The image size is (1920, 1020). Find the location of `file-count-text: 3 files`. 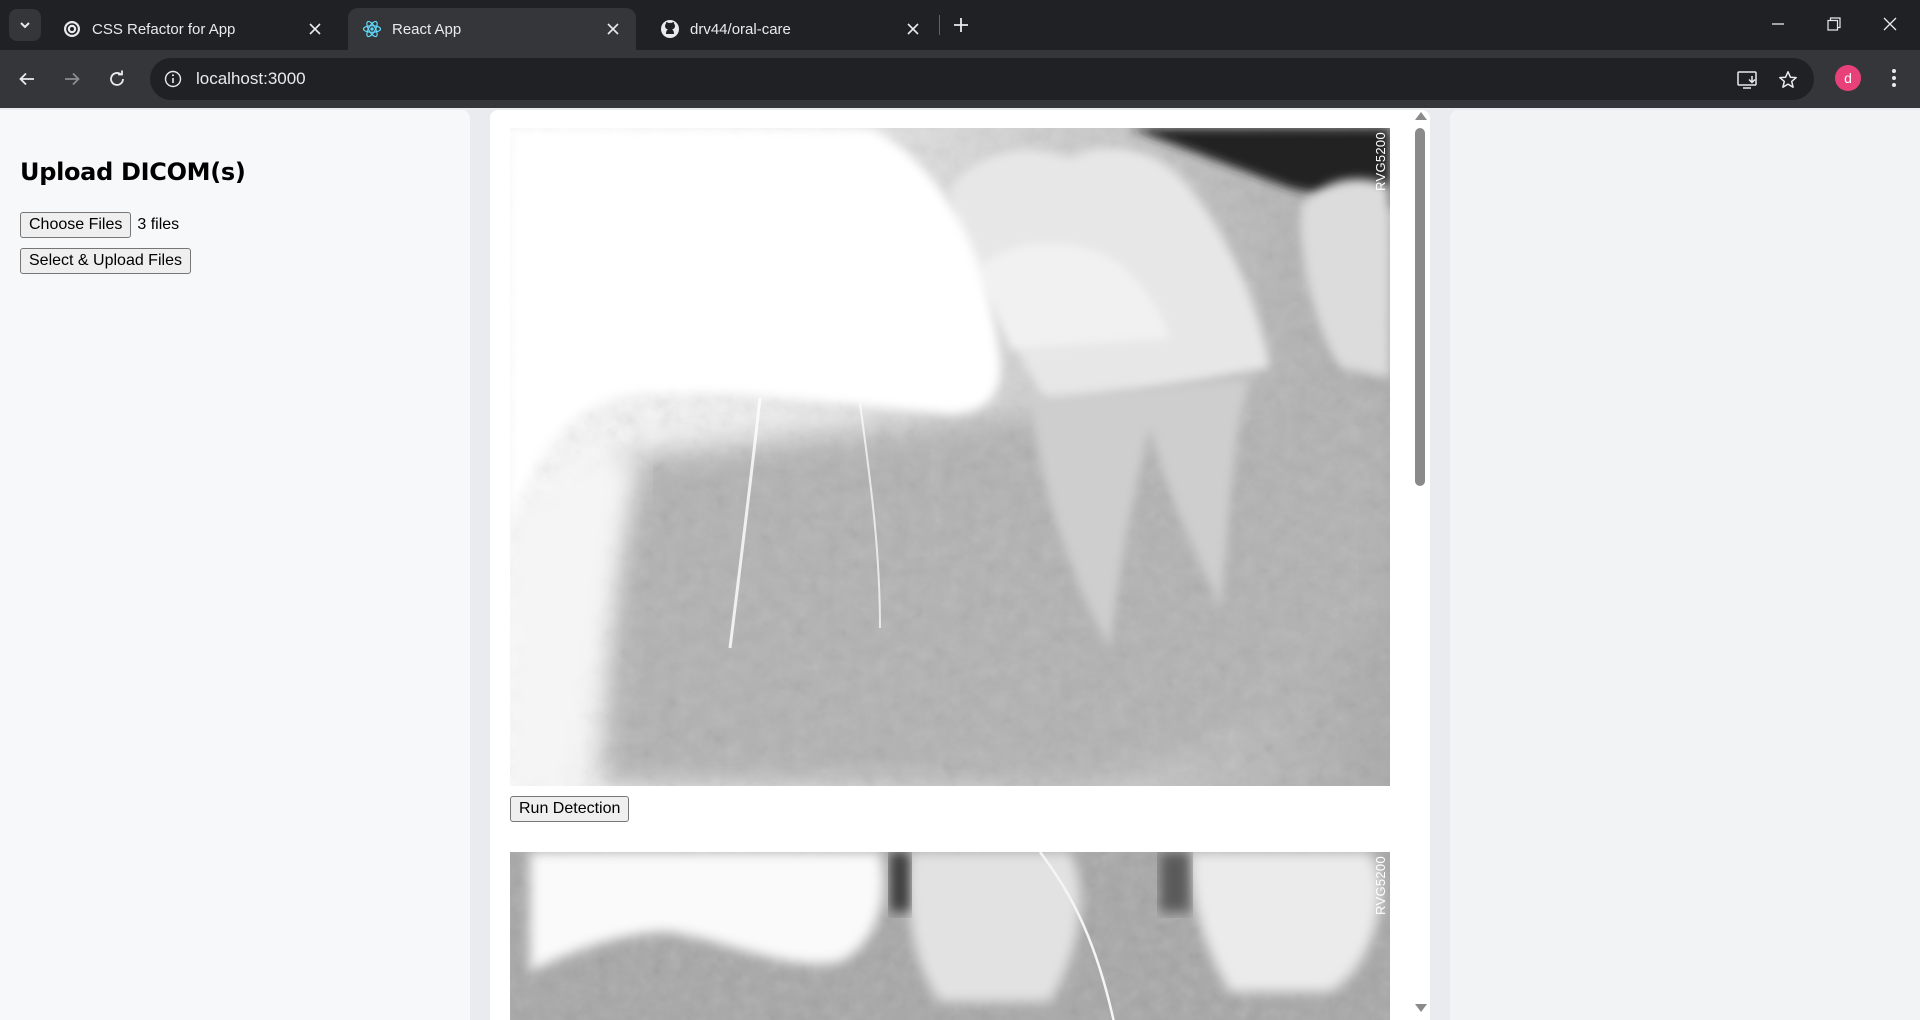

file-count-text: 3 files is located at coordinates (158, 224).